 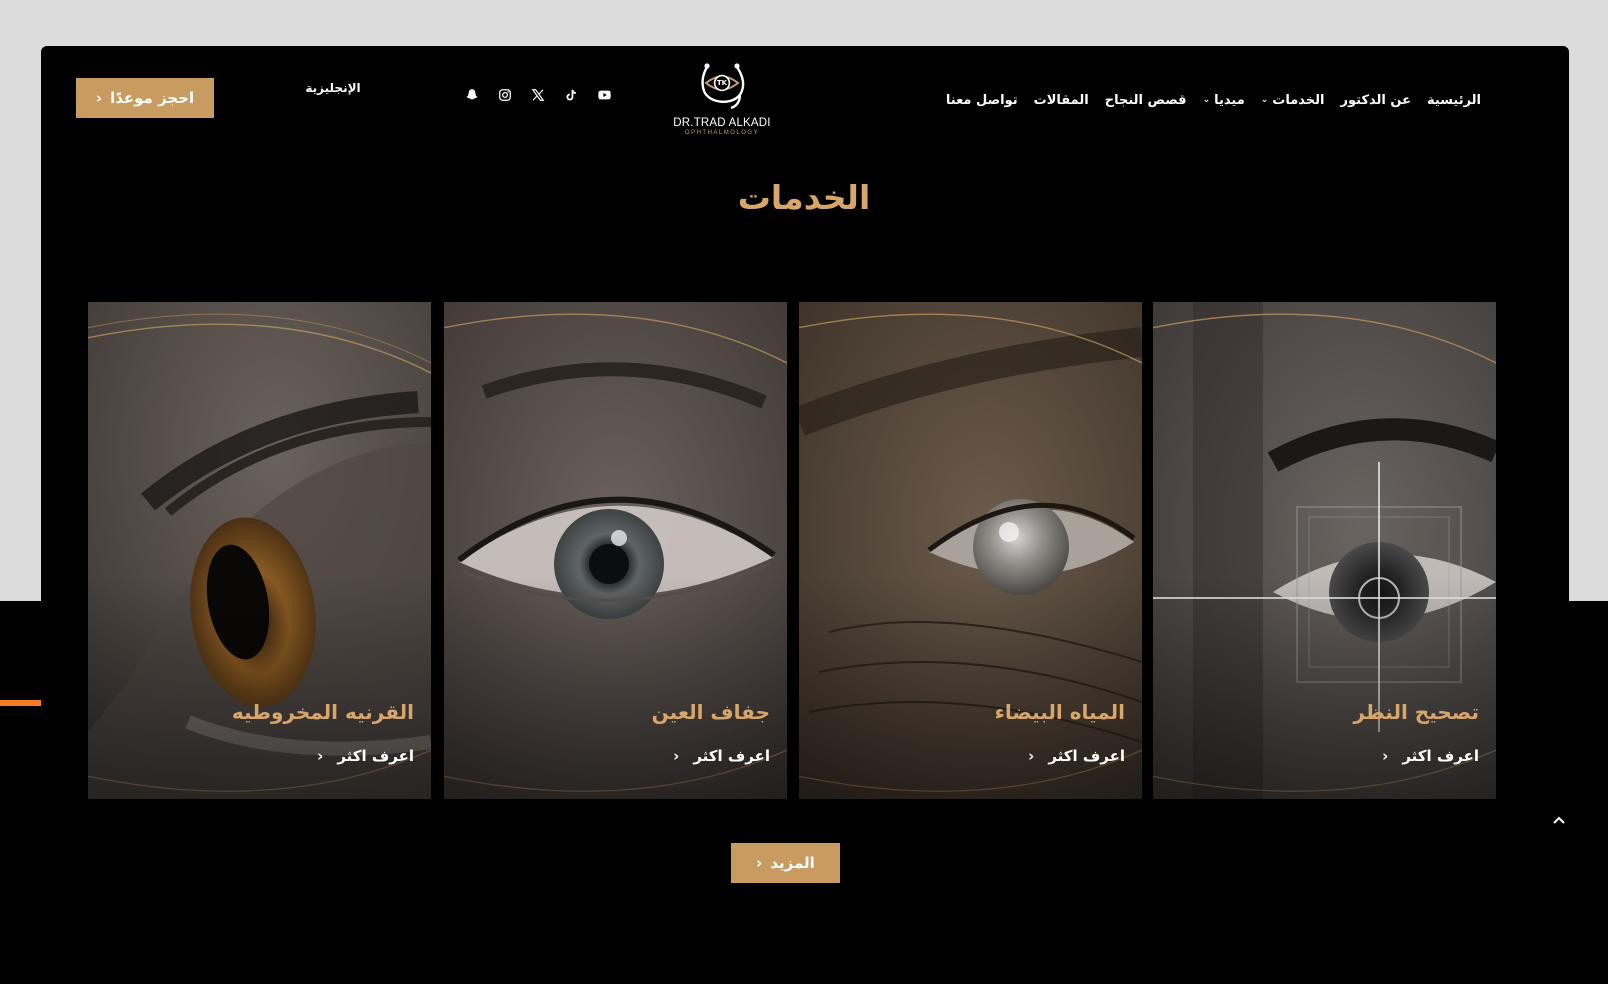 I want to click on logo-monogram: TK, so click(x=722, y=83).